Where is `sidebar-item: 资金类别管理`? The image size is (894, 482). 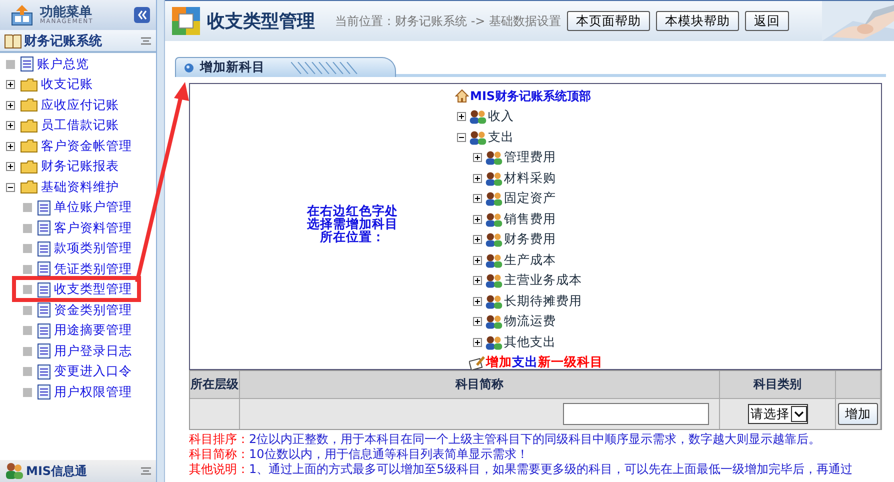
sidebar-item: 资金类别管理 is located at coordinates (93, 310).